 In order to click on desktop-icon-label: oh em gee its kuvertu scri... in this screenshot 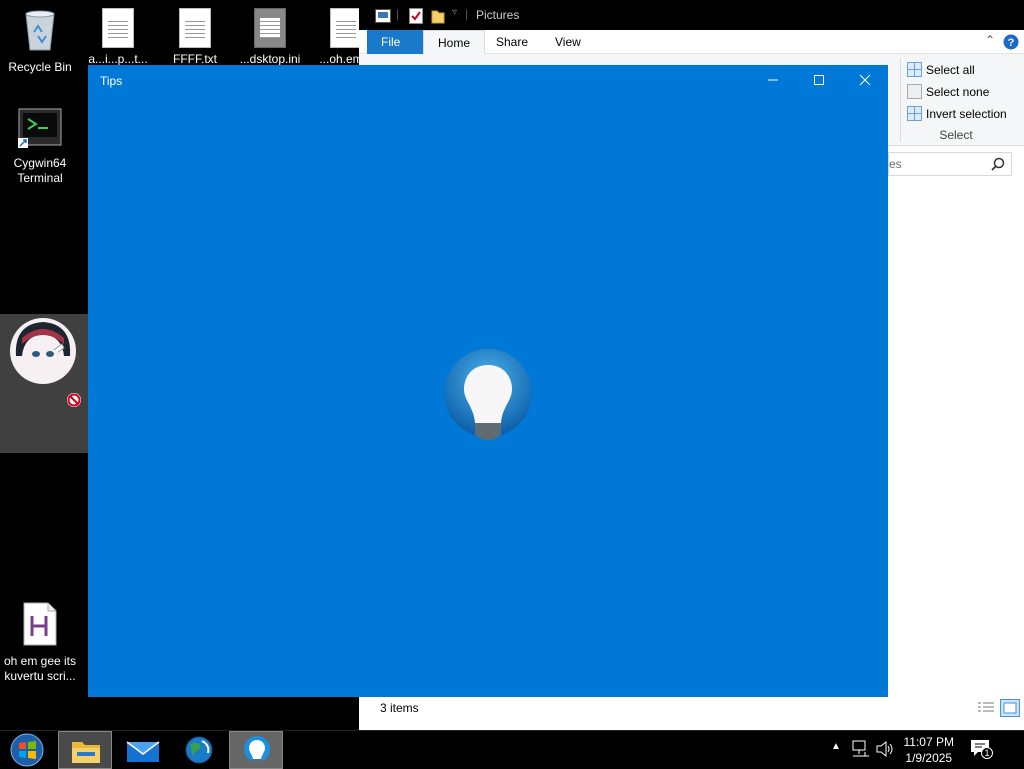, I will do `click(40, 668)`.